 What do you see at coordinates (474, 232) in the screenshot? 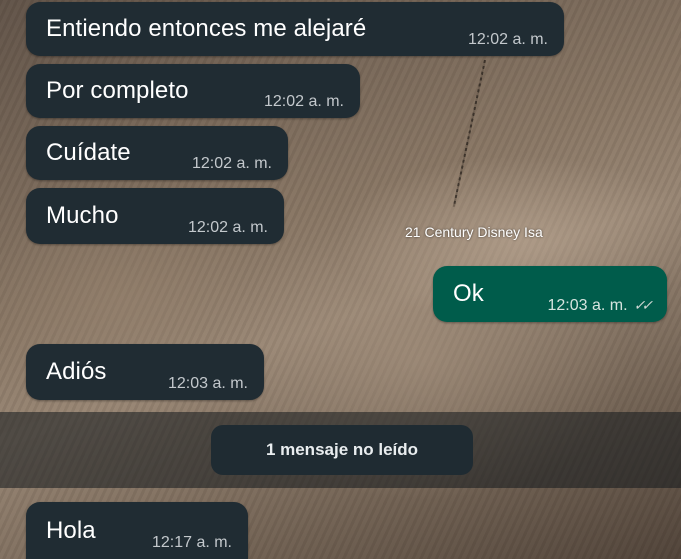
I see `watermark-text: 21 Century Disney Isa` at bounding box center [474, 232].